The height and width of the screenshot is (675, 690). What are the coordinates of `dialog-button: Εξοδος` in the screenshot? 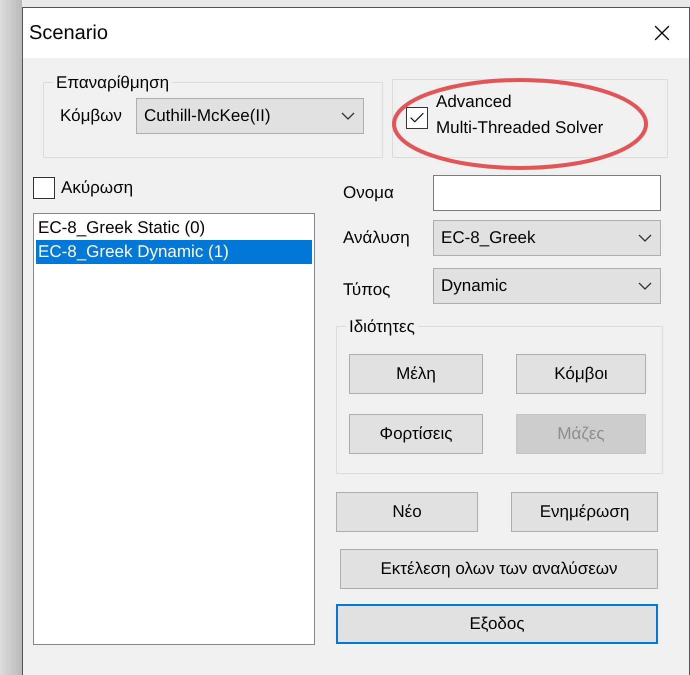 It's located at (497, 624).